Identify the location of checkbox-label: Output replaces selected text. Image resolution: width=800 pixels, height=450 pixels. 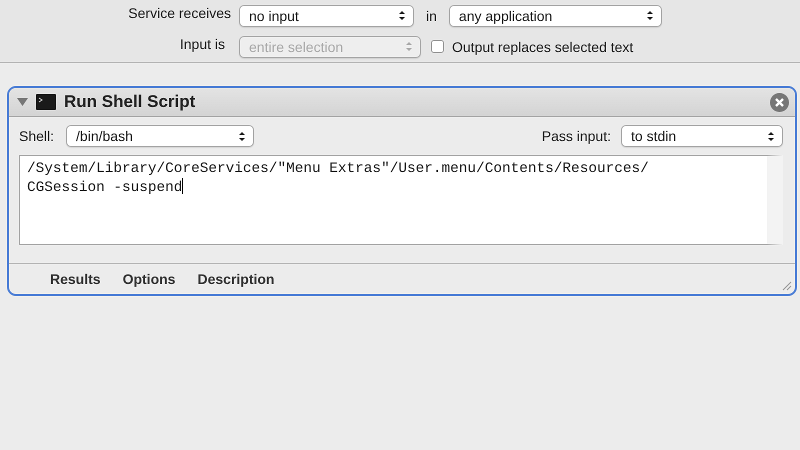
(543, 46).